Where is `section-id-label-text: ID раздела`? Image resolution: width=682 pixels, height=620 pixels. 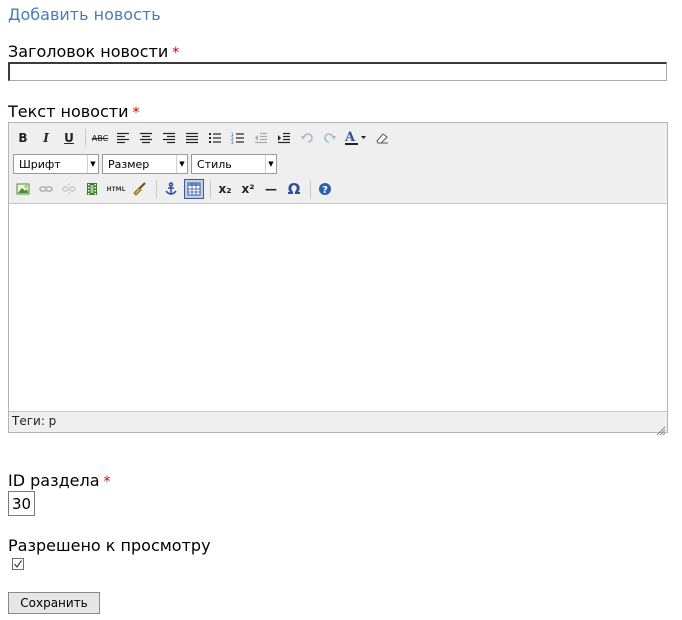
section-id-label-text: ID раздела is located at coordinates (54, 480).